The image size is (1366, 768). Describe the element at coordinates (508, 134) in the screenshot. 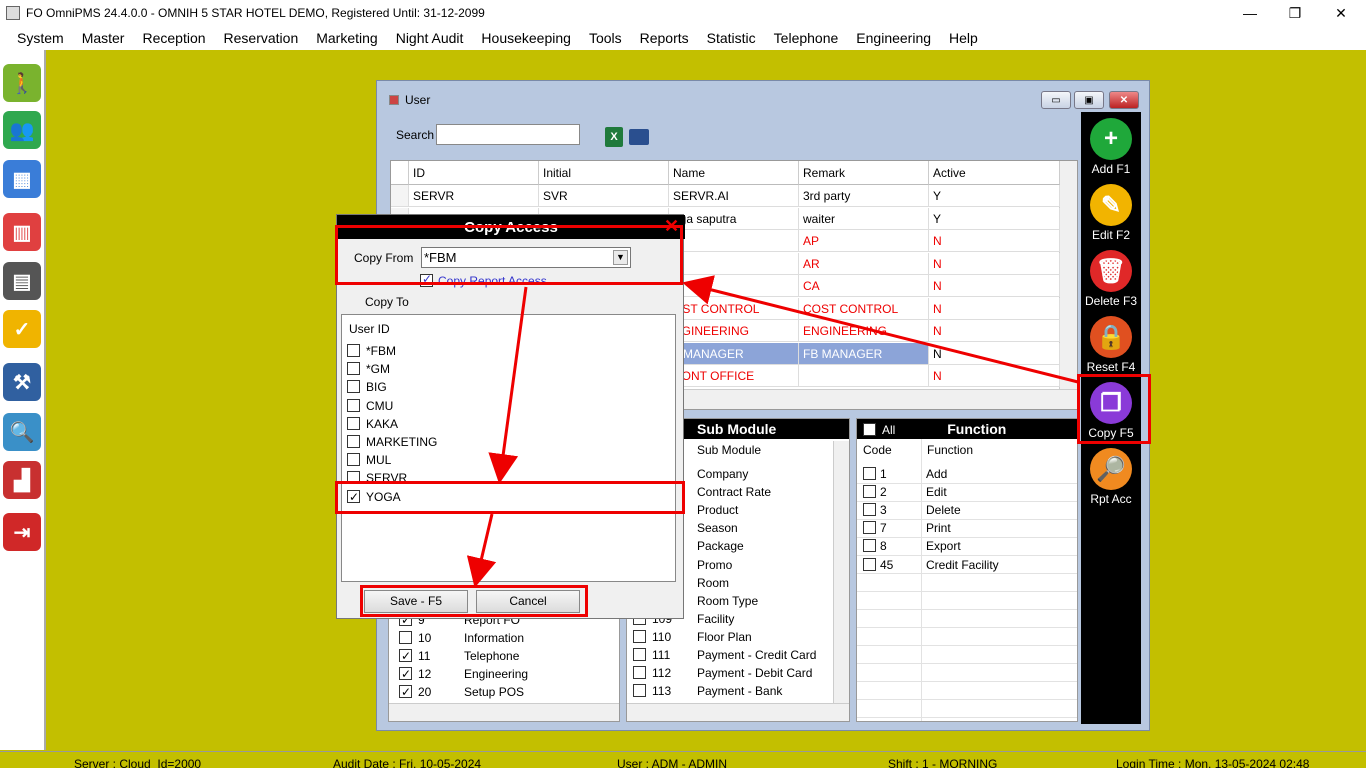

I see `search-input` at that location.